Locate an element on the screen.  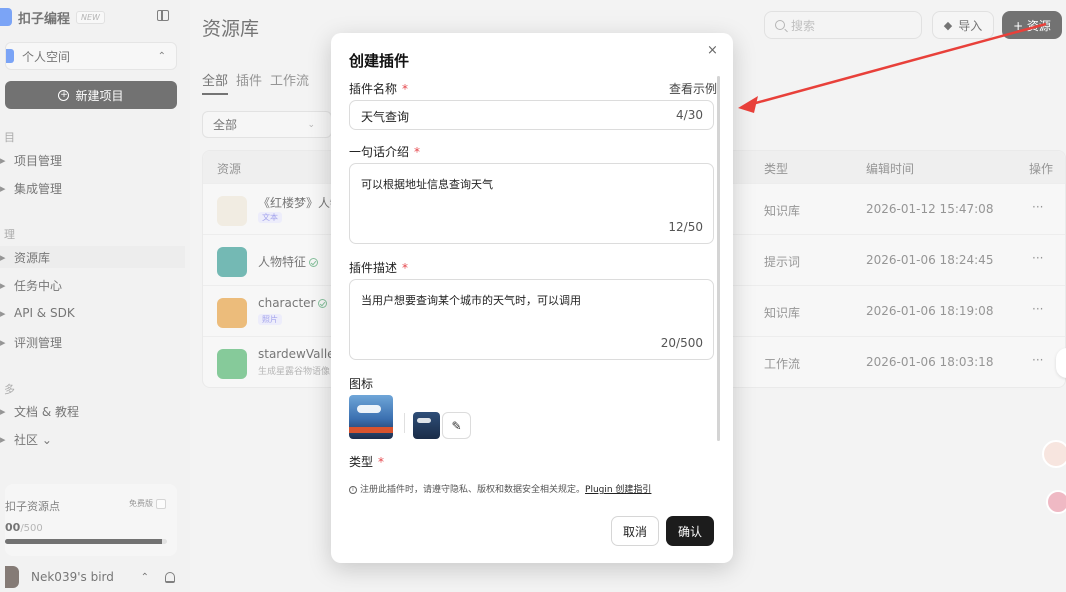
icon-label: 图标 is located at coordinates (361, 384).